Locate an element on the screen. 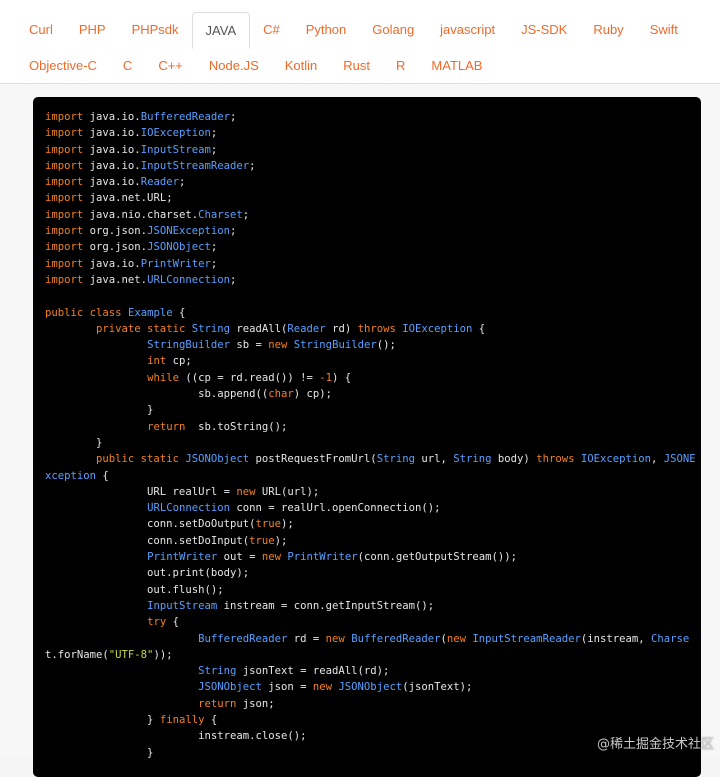 Image resolution: width=720 pixels, height=777 pixels. tab-cpp: C++ is located at coordinates (170, 66).